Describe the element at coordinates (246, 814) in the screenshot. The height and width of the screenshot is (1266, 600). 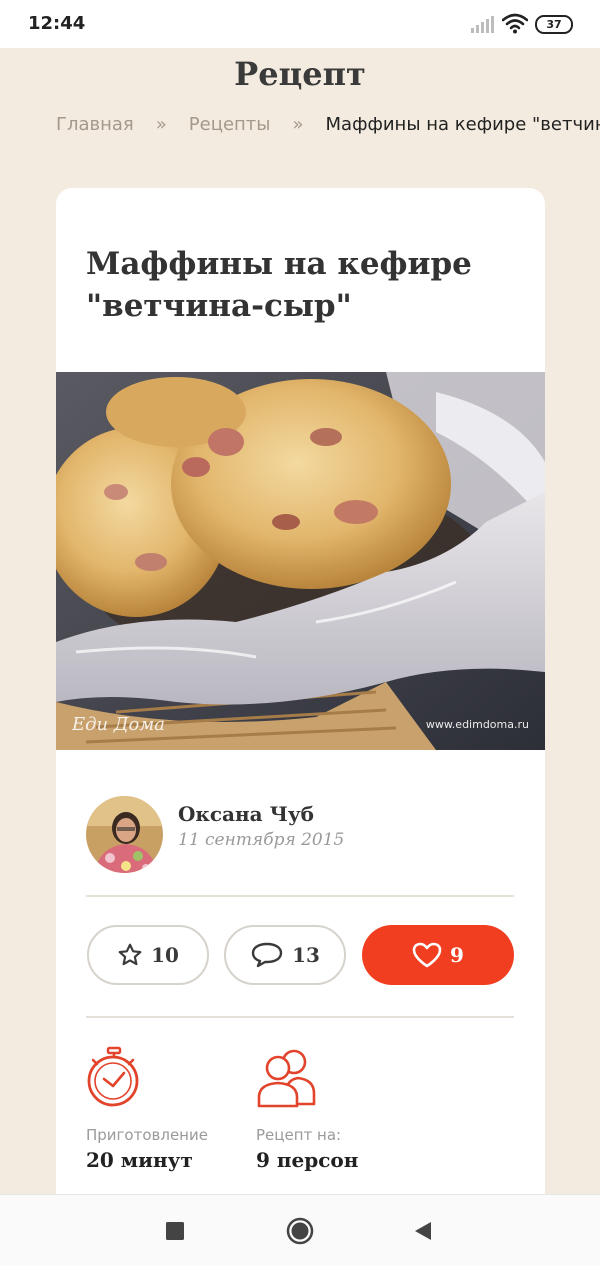
I see `author-name: Оксана Чуб` at that location.